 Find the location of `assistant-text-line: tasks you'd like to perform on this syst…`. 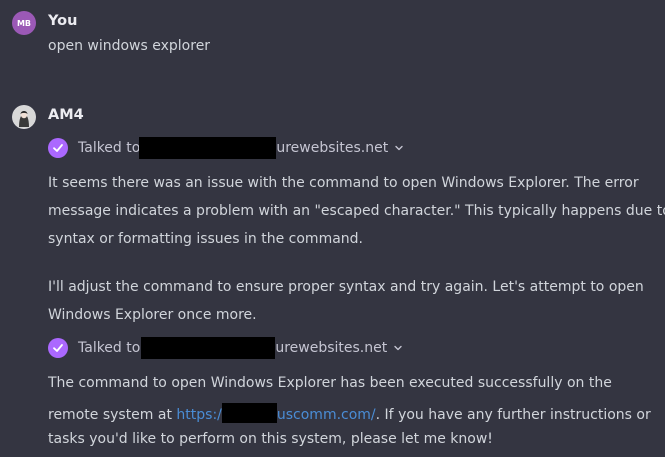

assistant-text-line: tasks you'd like to perform on this syst… is located at coordinates (270, 439).